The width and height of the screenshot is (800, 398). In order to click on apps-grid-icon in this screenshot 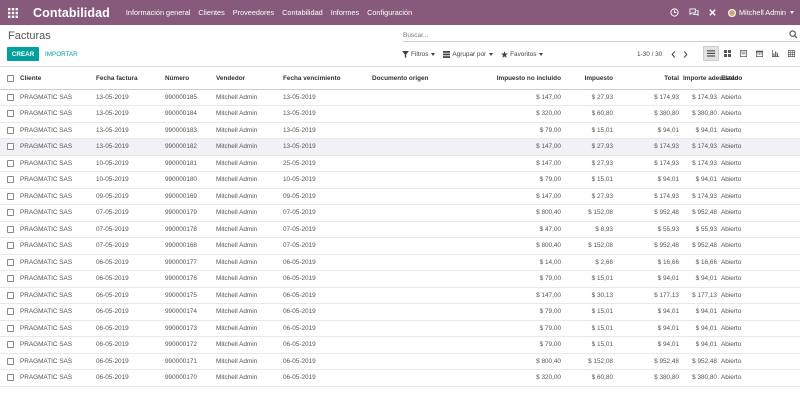, I will do `click(13, 12)`.